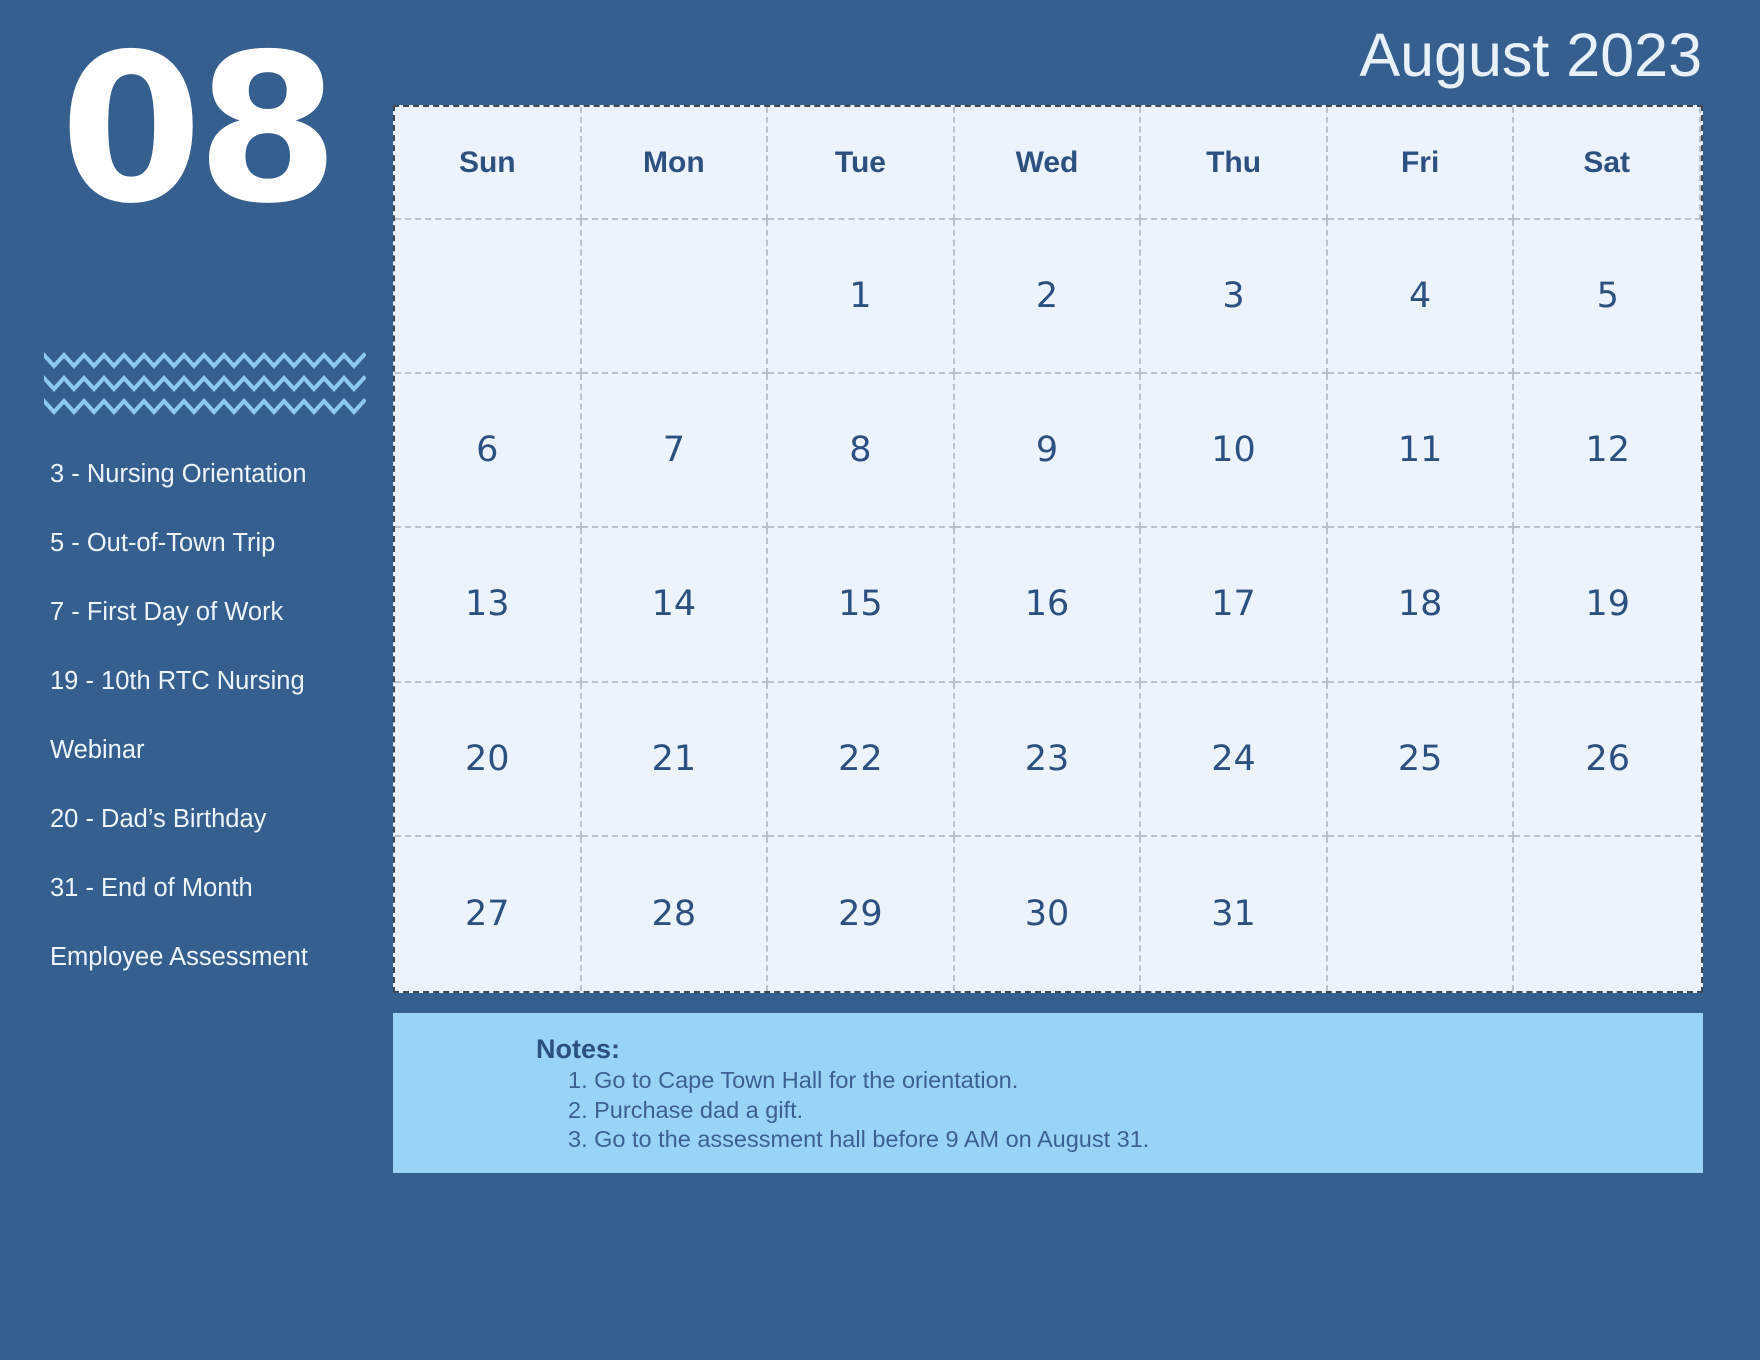 This screenshot has height=1360, width=1760. Describe the element at coordinates (1048, 451) in the screenshot. I see `day-cell: 9` at that location.